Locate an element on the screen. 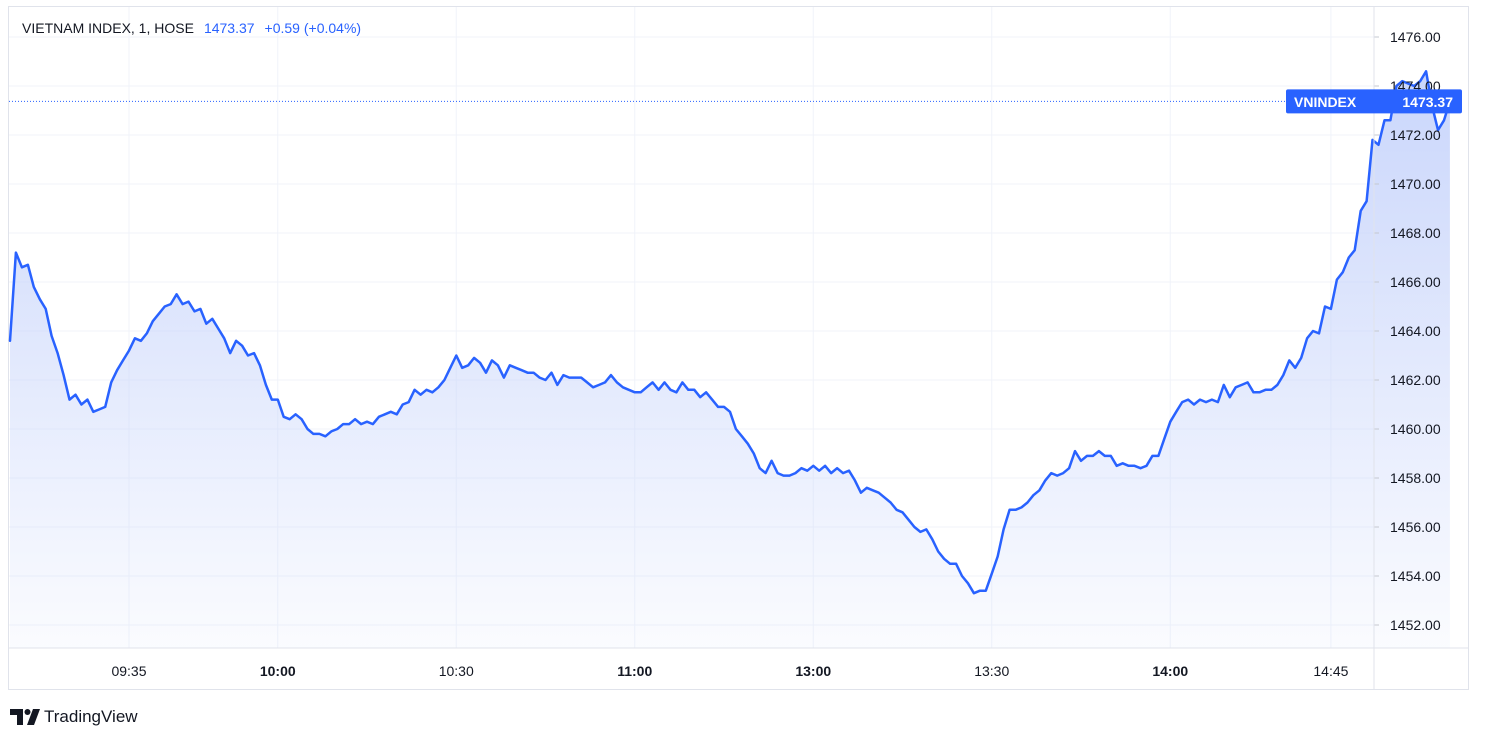  y-tick-label: 1456.00 is located at coordinates (1415, 527).